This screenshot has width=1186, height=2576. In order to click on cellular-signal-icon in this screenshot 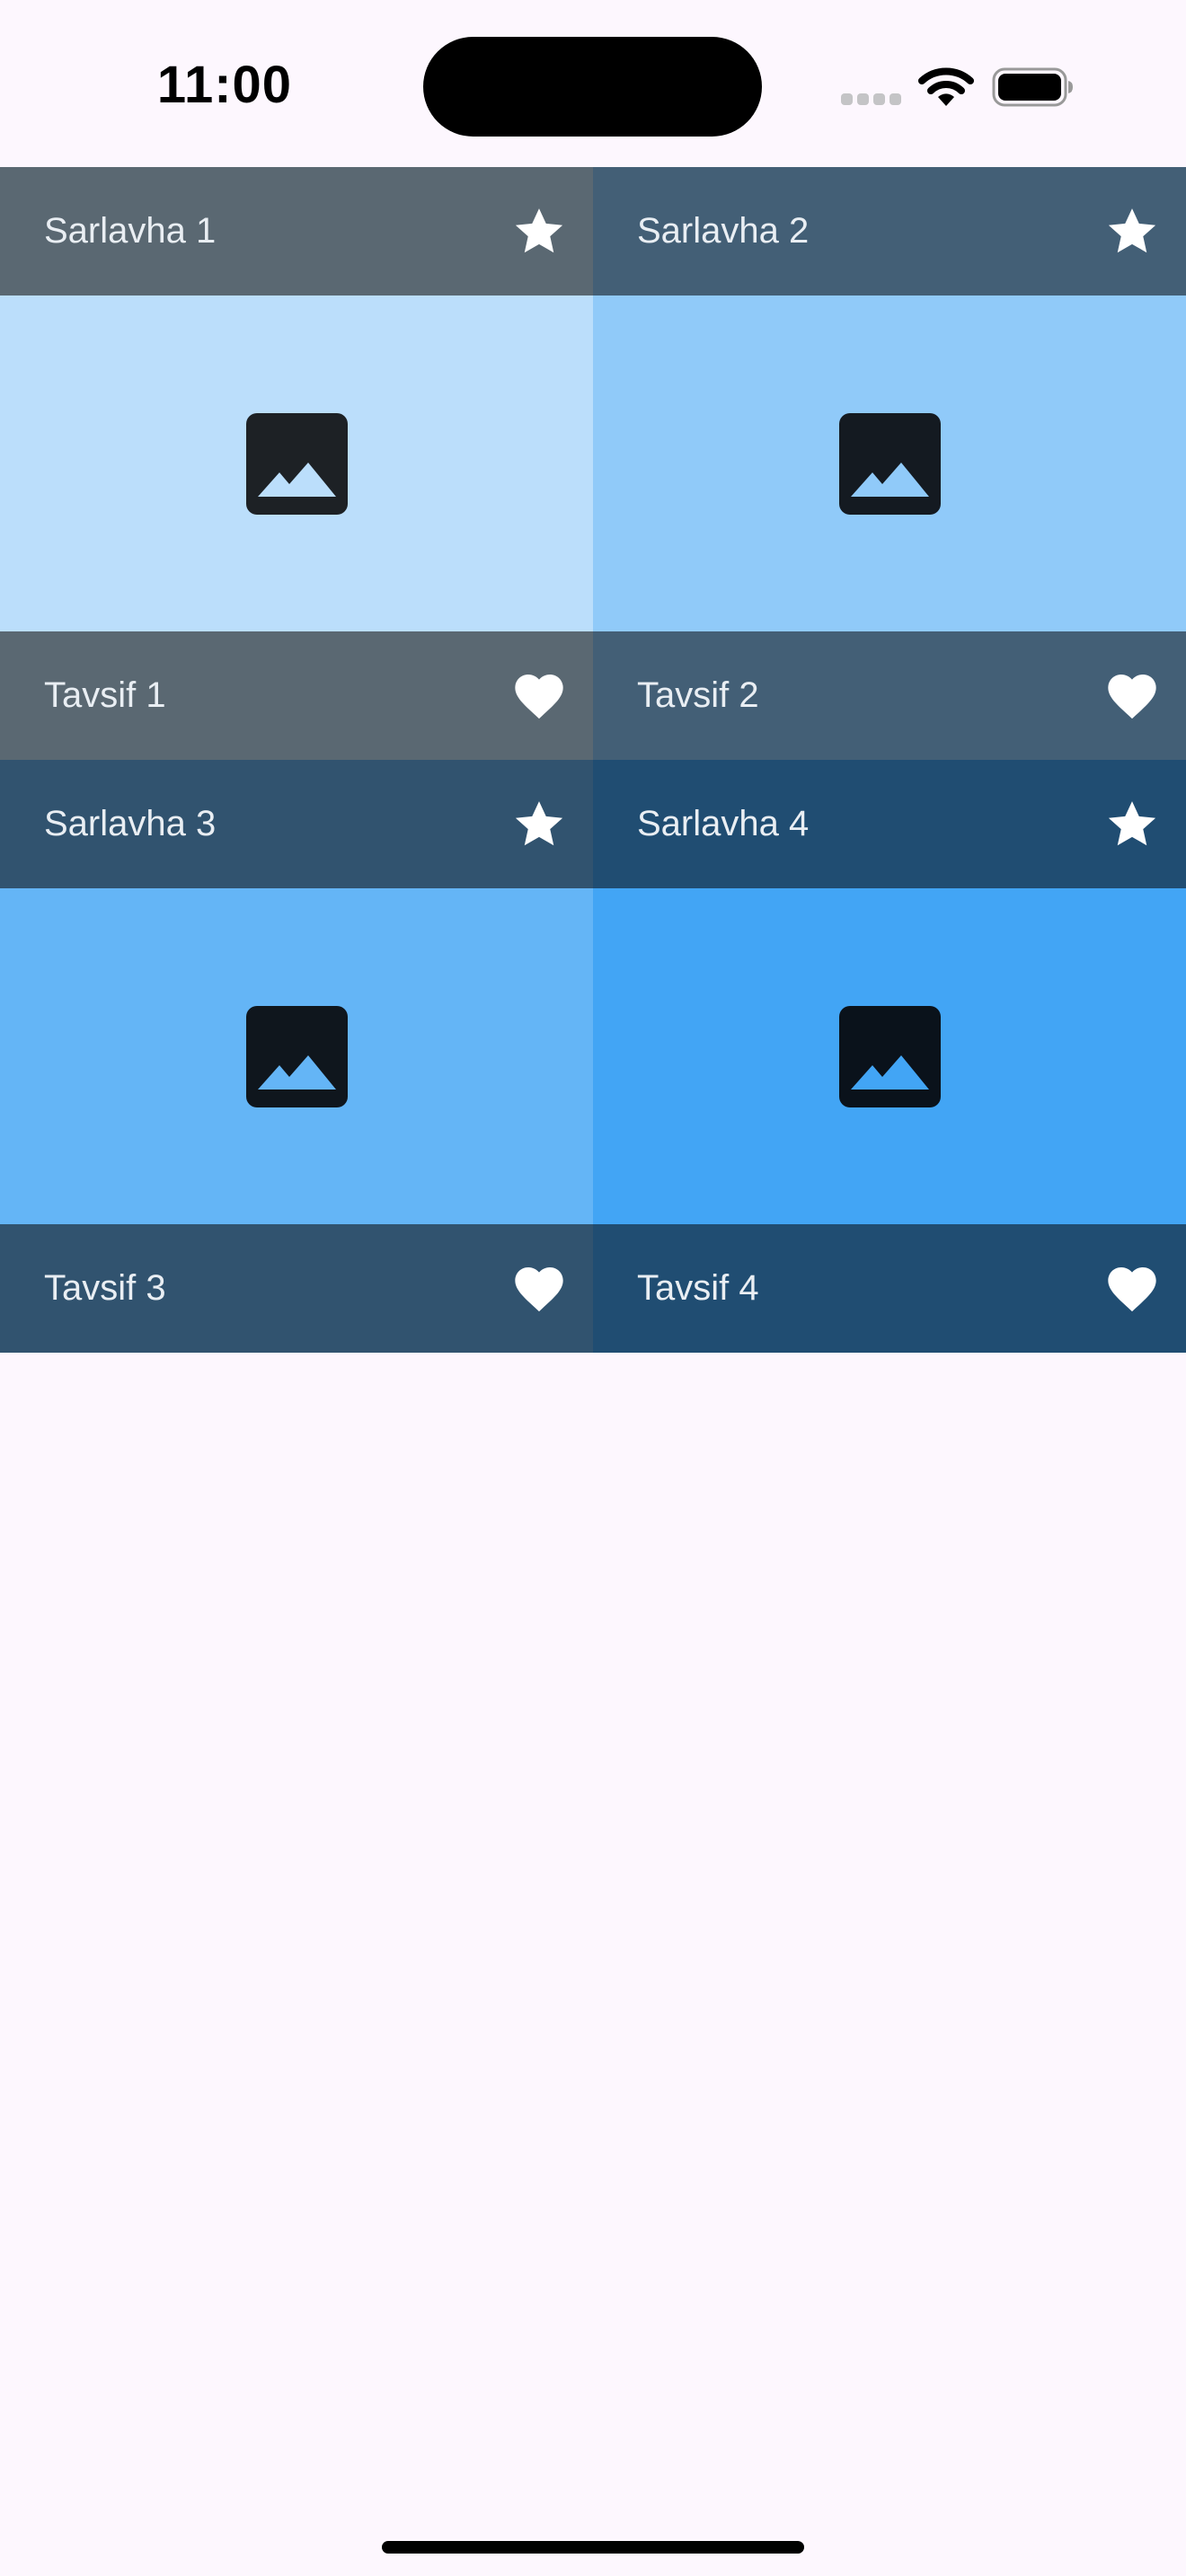, I will do `click(871, 99)`.